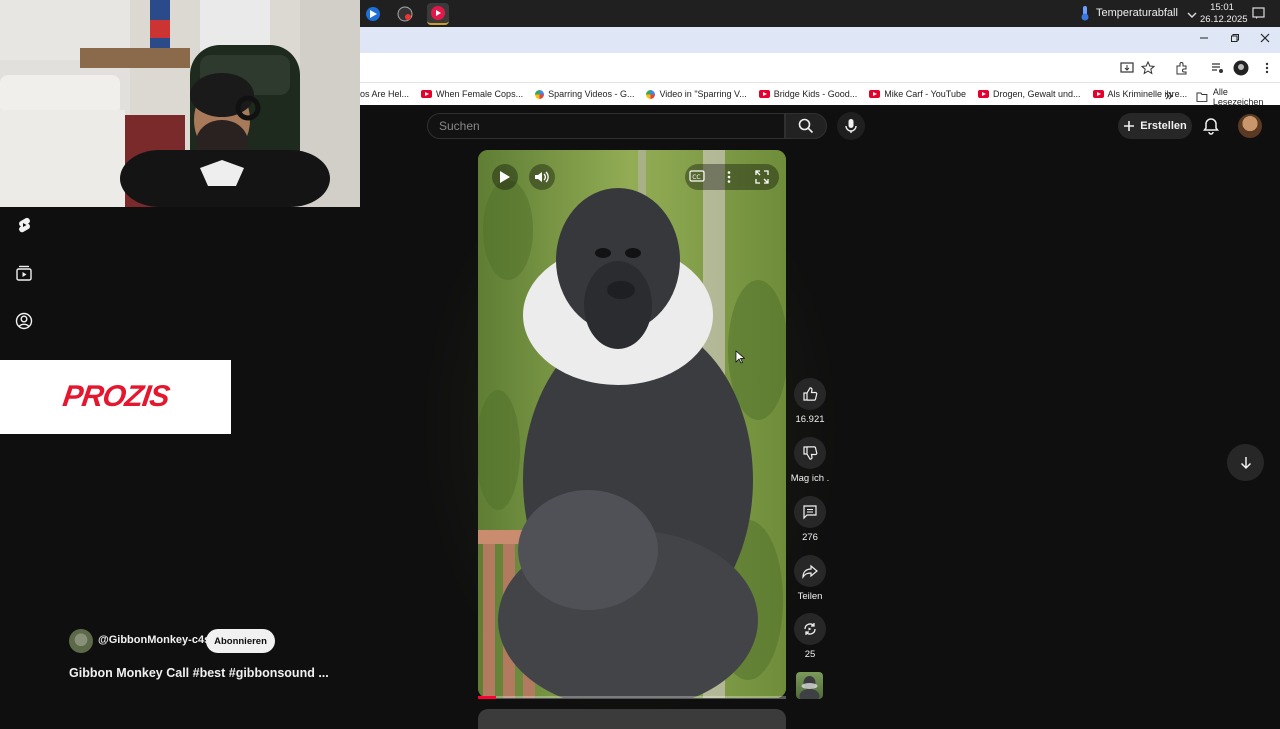 This screenshot has width=1280, height=729. I want to click on restore-icon, so click(1235, 38).